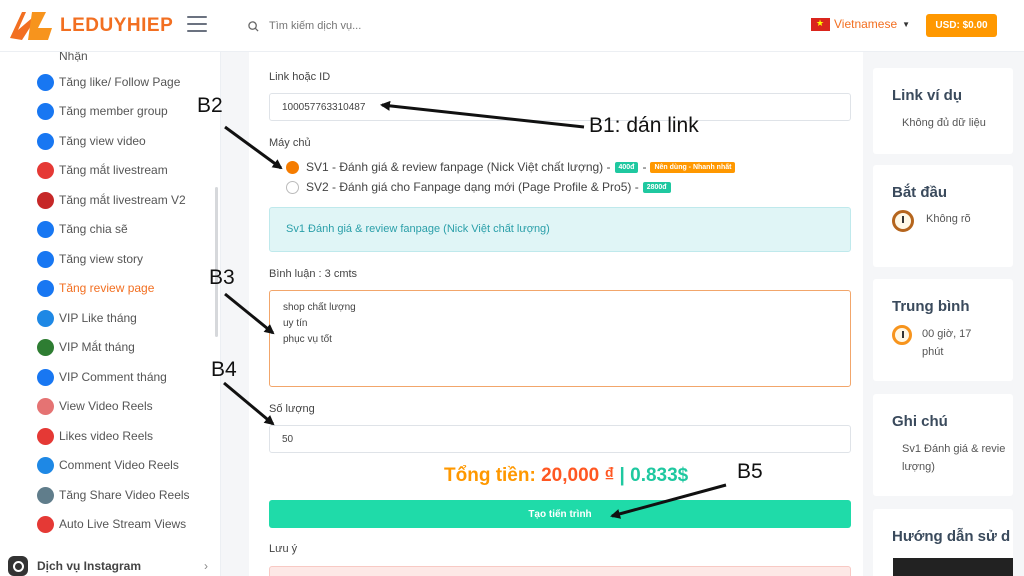 The height and width of the screenshot is (576, 1024). I want to click on sidebar-item: Nhận, so click(73, 59).